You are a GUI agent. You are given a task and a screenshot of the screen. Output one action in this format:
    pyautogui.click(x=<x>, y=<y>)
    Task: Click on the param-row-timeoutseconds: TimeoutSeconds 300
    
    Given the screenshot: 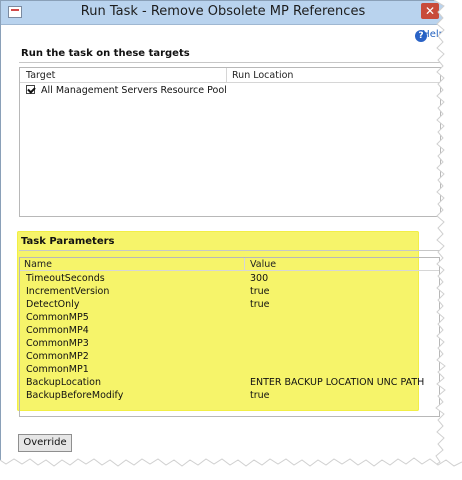 What is the action you would take?
    pyautogui.click(x=229, y=279)
    